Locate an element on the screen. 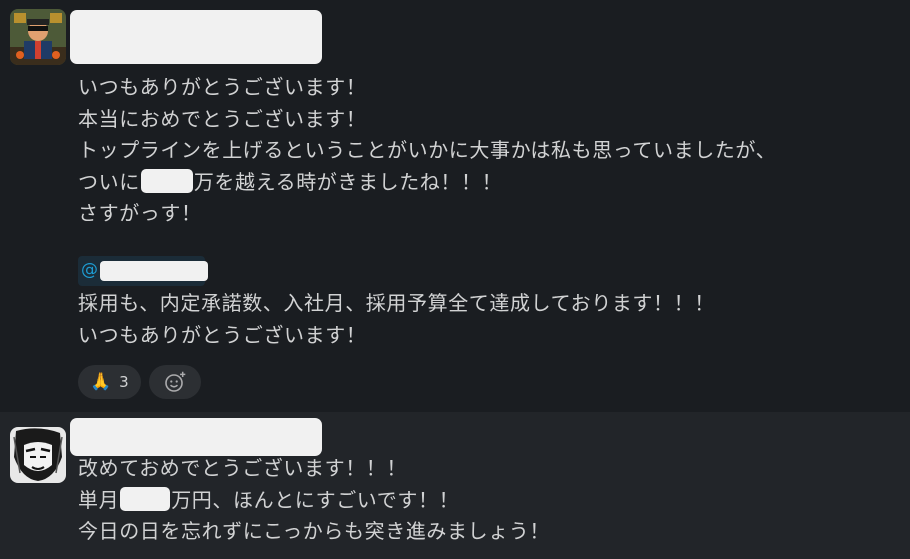 The image size is (910, 559). message-line: 採用も、内定承諾数、入社月、採用予算全て達成しております！！！ is located at coordinates (396, 303).